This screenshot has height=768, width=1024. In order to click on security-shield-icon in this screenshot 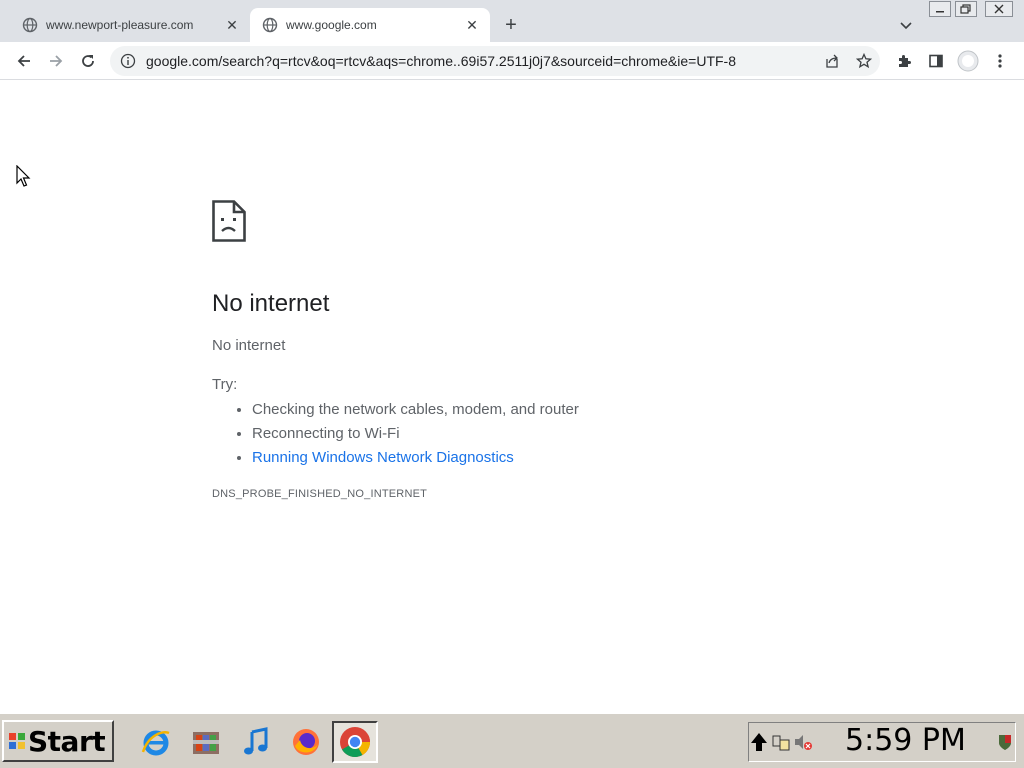, I will do `click(1005, 742)`.